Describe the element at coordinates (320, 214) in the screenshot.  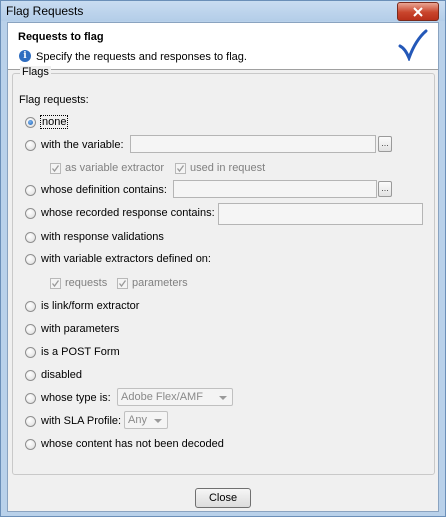
I see `response-field` at that location.